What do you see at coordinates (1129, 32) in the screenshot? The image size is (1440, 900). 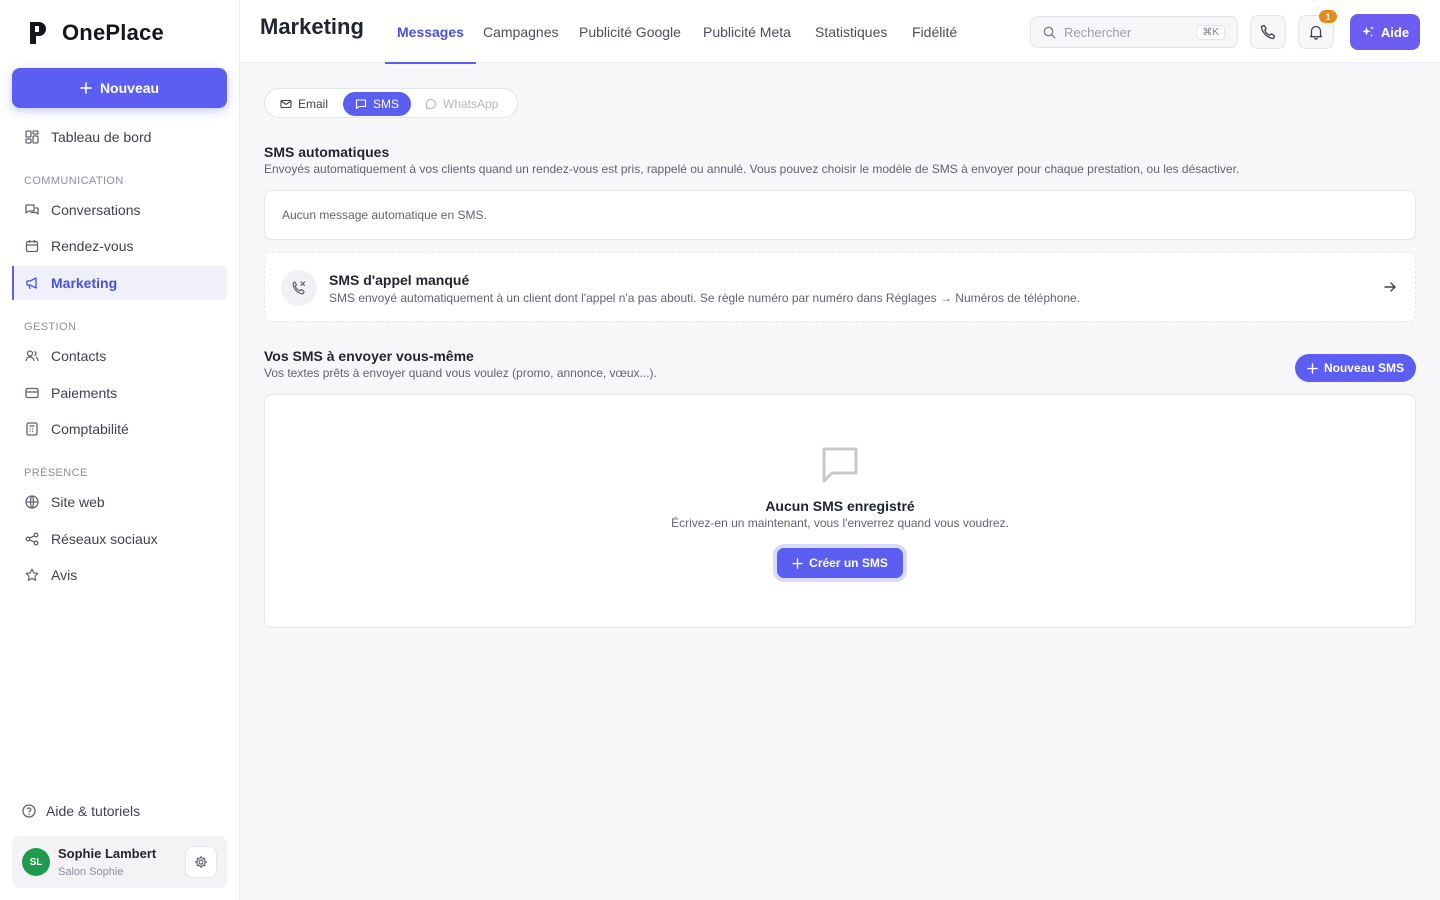 I see `search-input` at bounding box center [1129, 32].